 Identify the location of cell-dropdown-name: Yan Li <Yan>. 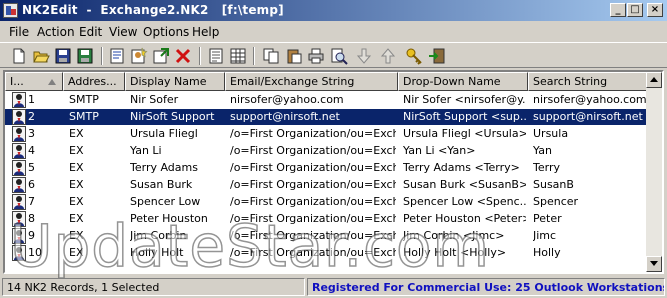
(439, 150).